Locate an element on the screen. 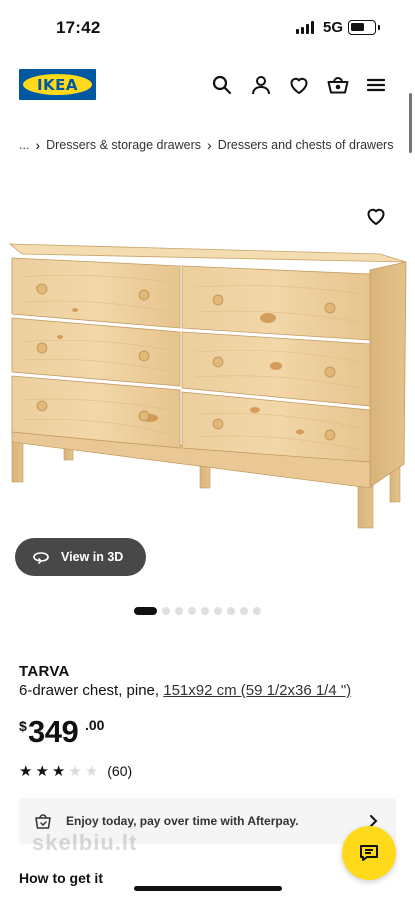  rating-stars: ★ ★ ★ ★ ★ is located at coordinates (58, 771).